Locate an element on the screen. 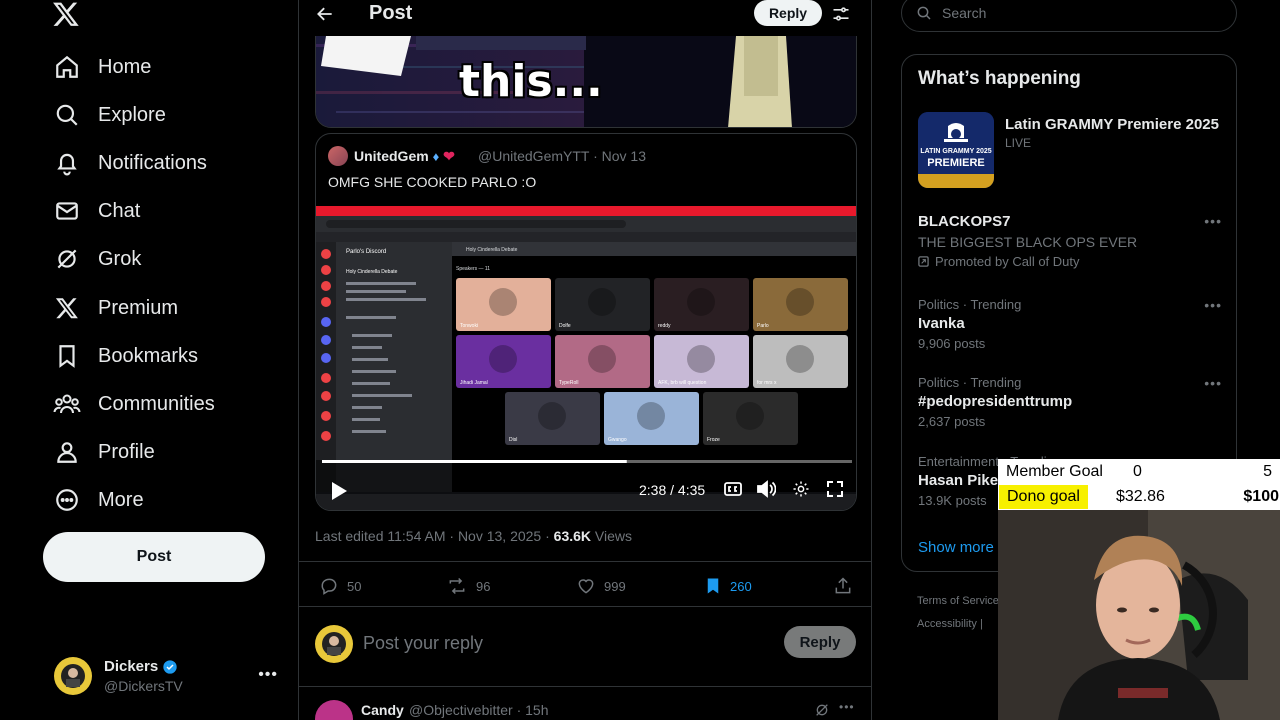  nav-bookmarks: Bookmarks is located at coordinates (125, 356).